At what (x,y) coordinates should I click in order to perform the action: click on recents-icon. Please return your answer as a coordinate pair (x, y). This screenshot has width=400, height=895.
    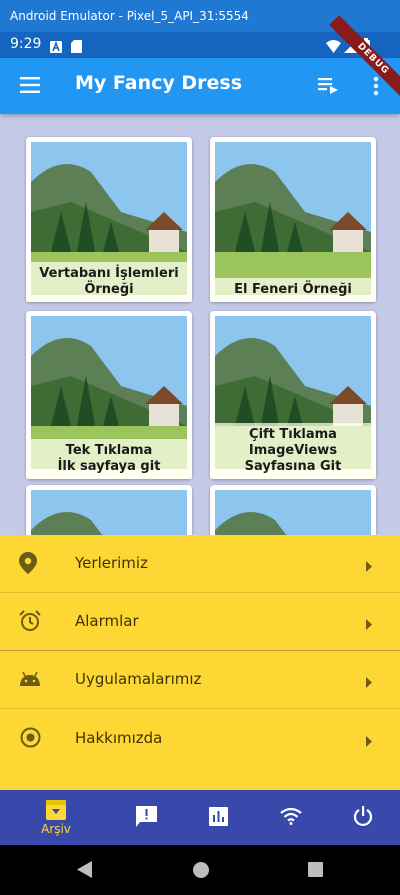
    Looking at the image, I should click on (315, 871).